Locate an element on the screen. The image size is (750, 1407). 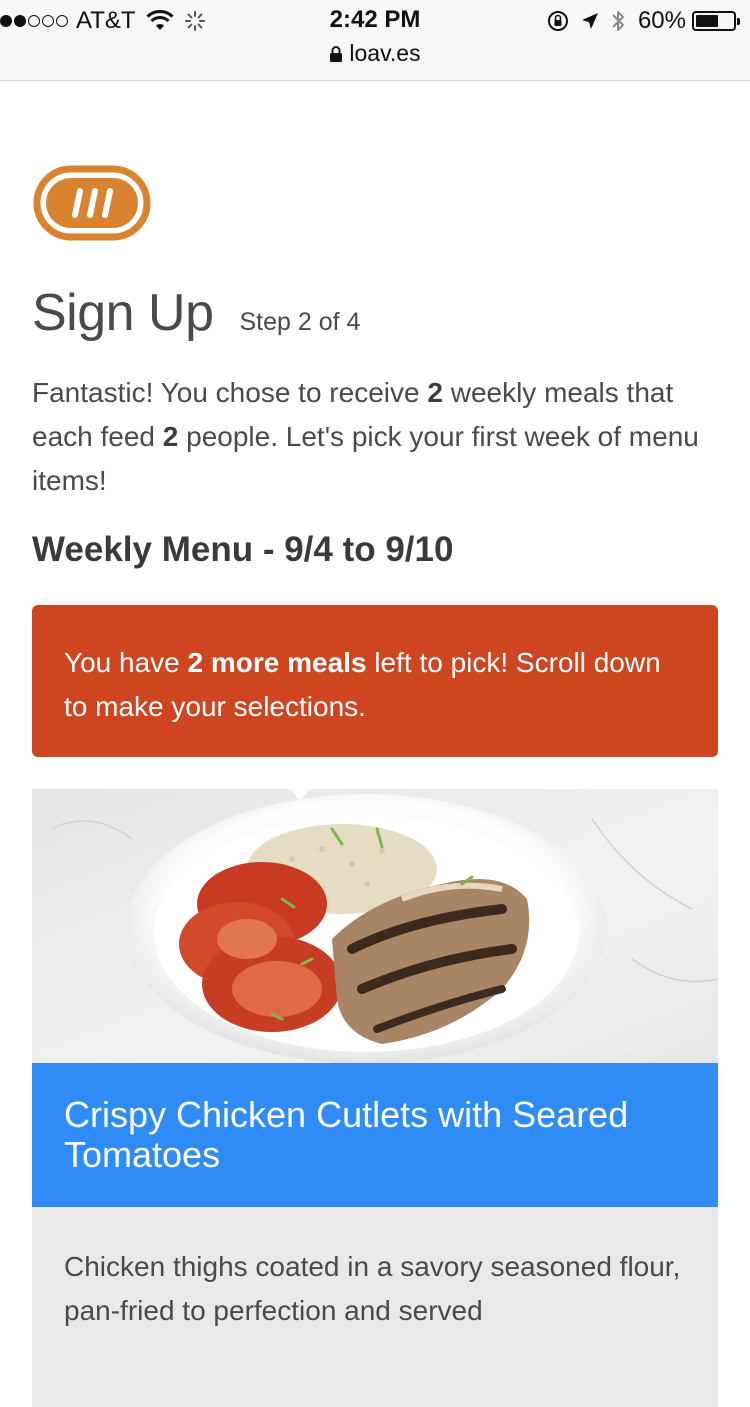
battery-fill is located at coordinates (707, 21).